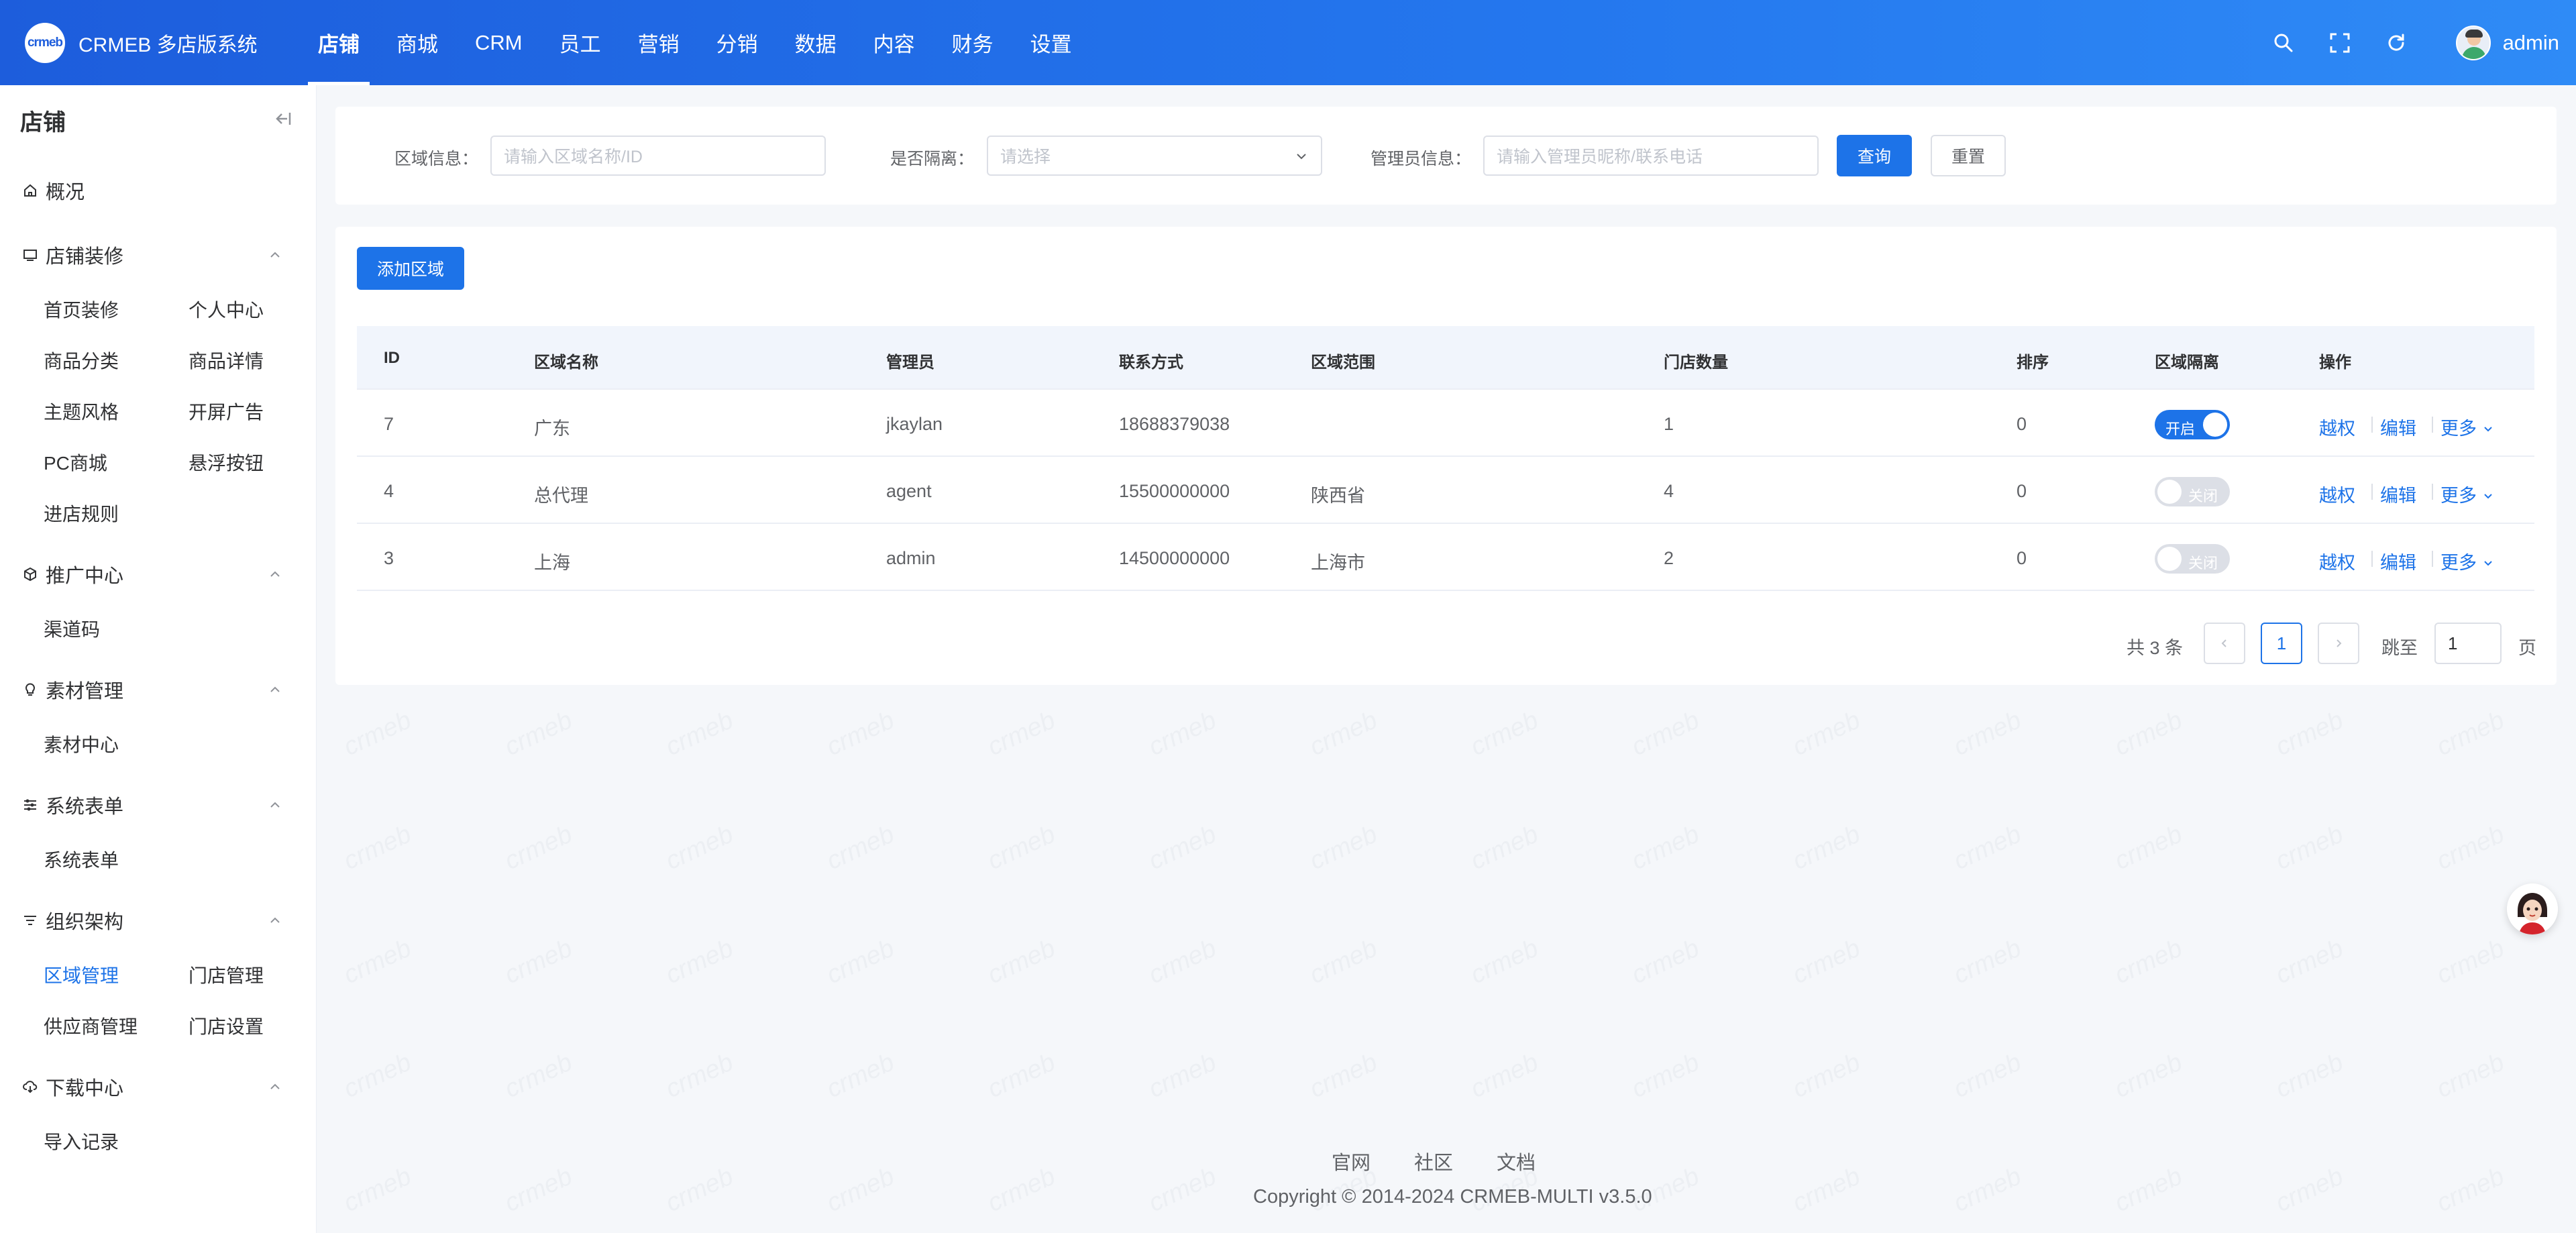 This screenshot has height=1233, width=2576. What do you see at coordinates (410, 268) in the screenshot?
I see `add-region-button: 添加区域` at bounding box center [410, 268].